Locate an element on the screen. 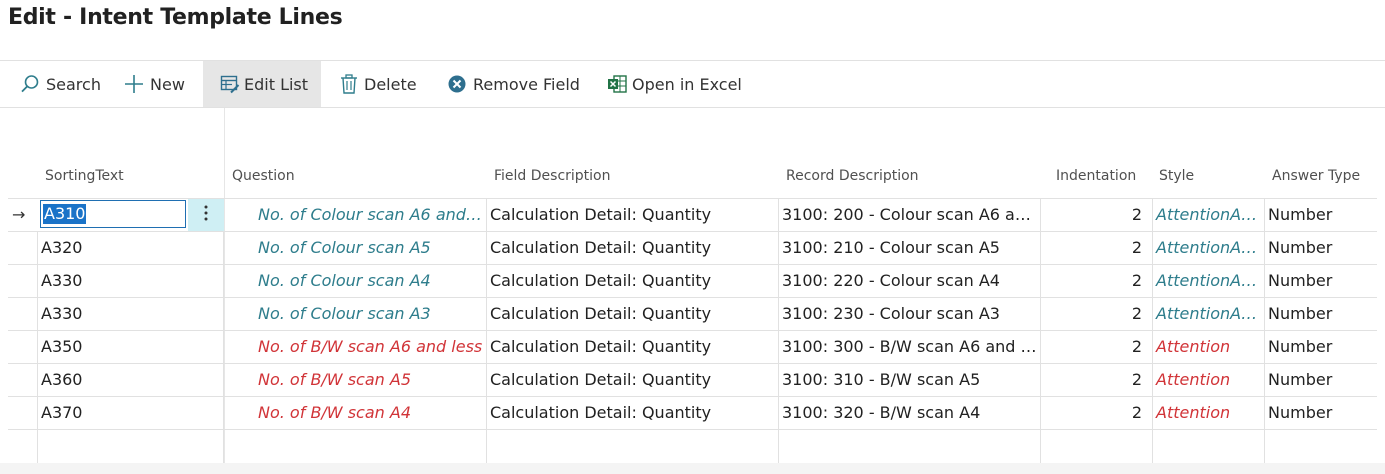 The height and width of the screenshot is (474, 1385). style-cell is located at coordinates (1209, 447).